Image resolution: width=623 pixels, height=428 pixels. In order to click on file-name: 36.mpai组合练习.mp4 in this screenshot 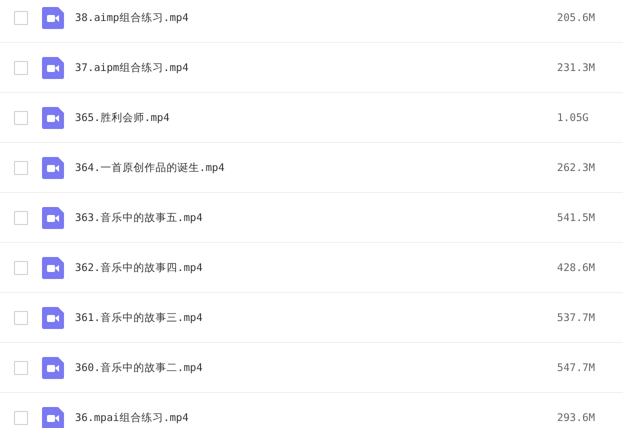, I will do `click(316, 417)`.